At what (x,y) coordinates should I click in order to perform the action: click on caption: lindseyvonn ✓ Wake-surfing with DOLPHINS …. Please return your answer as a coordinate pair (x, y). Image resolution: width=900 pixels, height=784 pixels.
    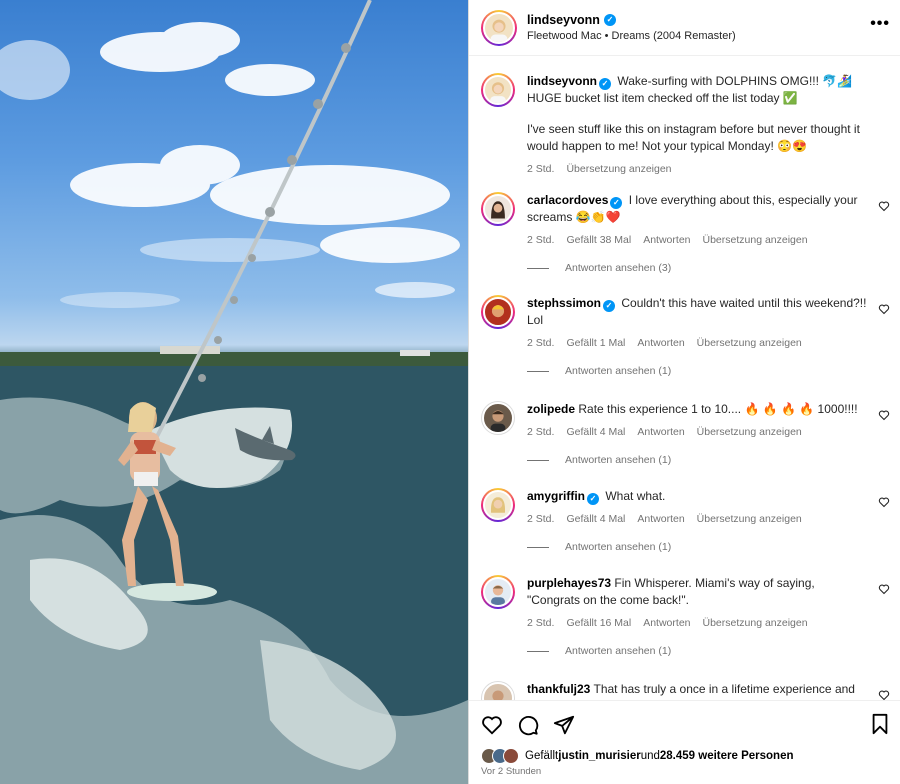
    Looking at the image, I should click on (685, 124).